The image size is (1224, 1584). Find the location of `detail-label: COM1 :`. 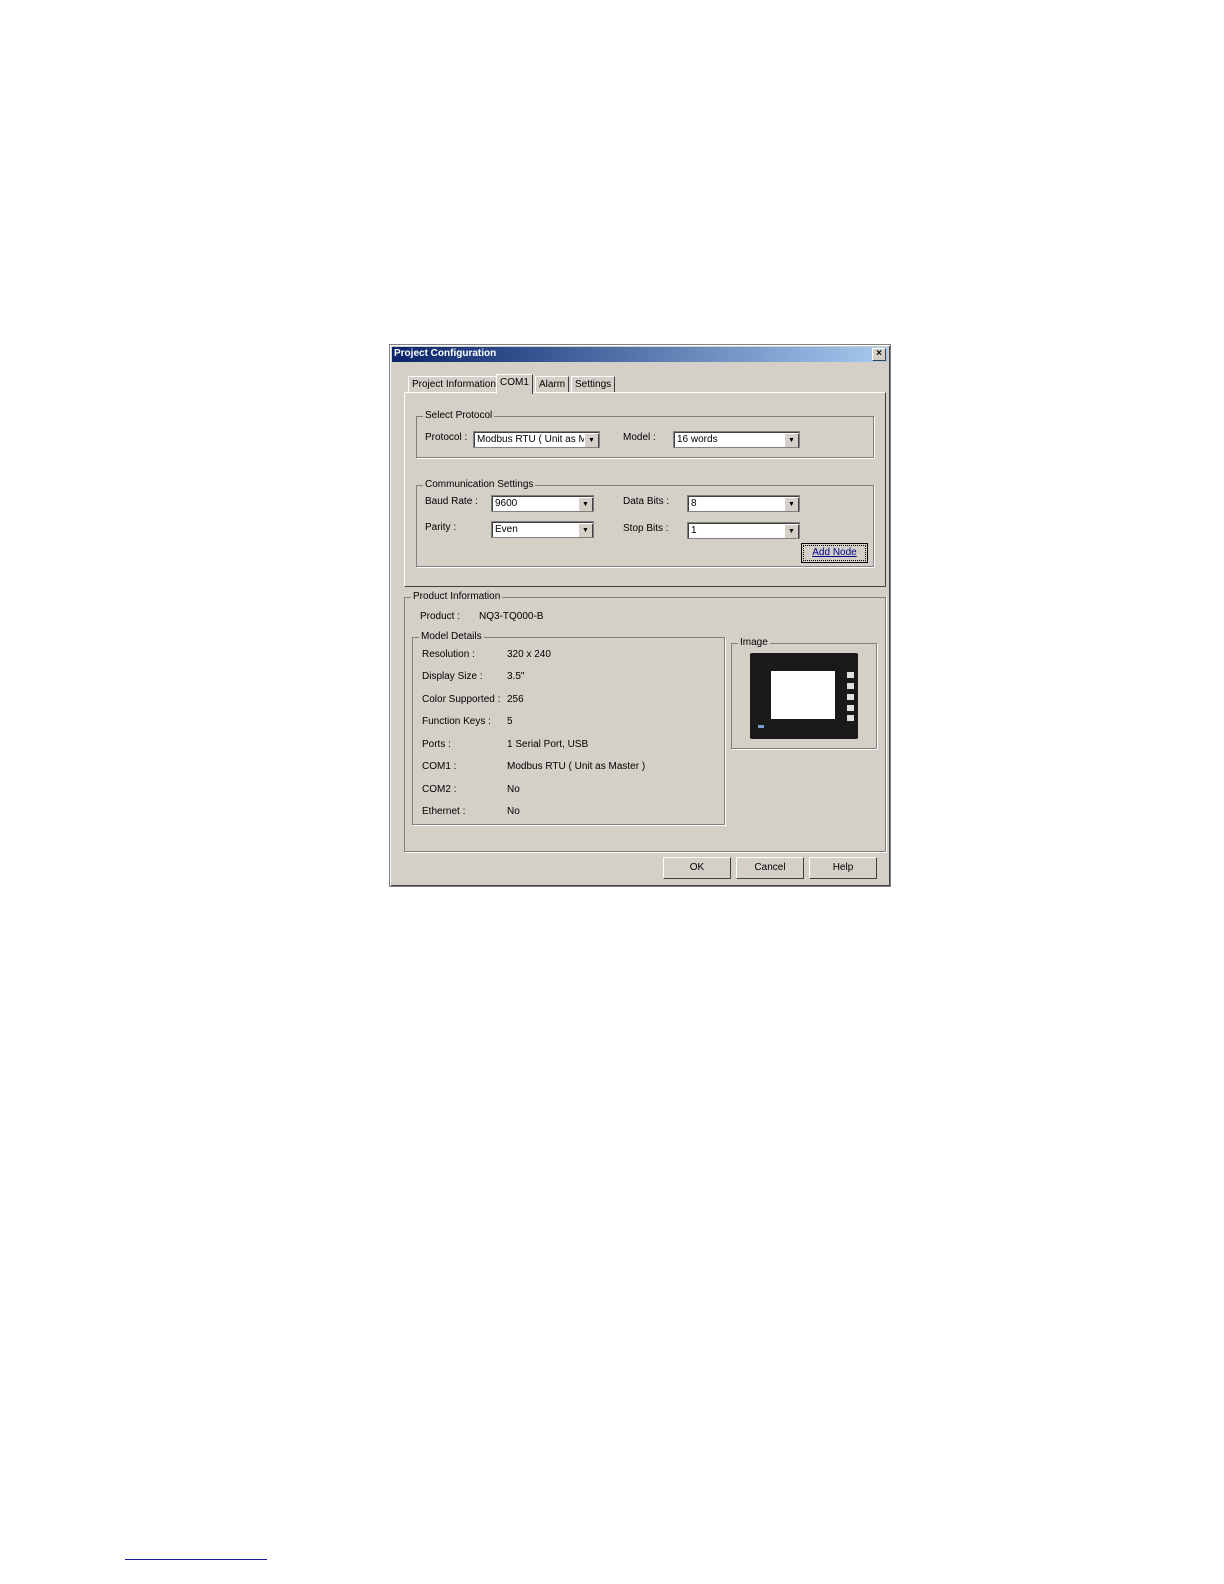

detail-label: COM1 : is located at coordinates (439, 766).